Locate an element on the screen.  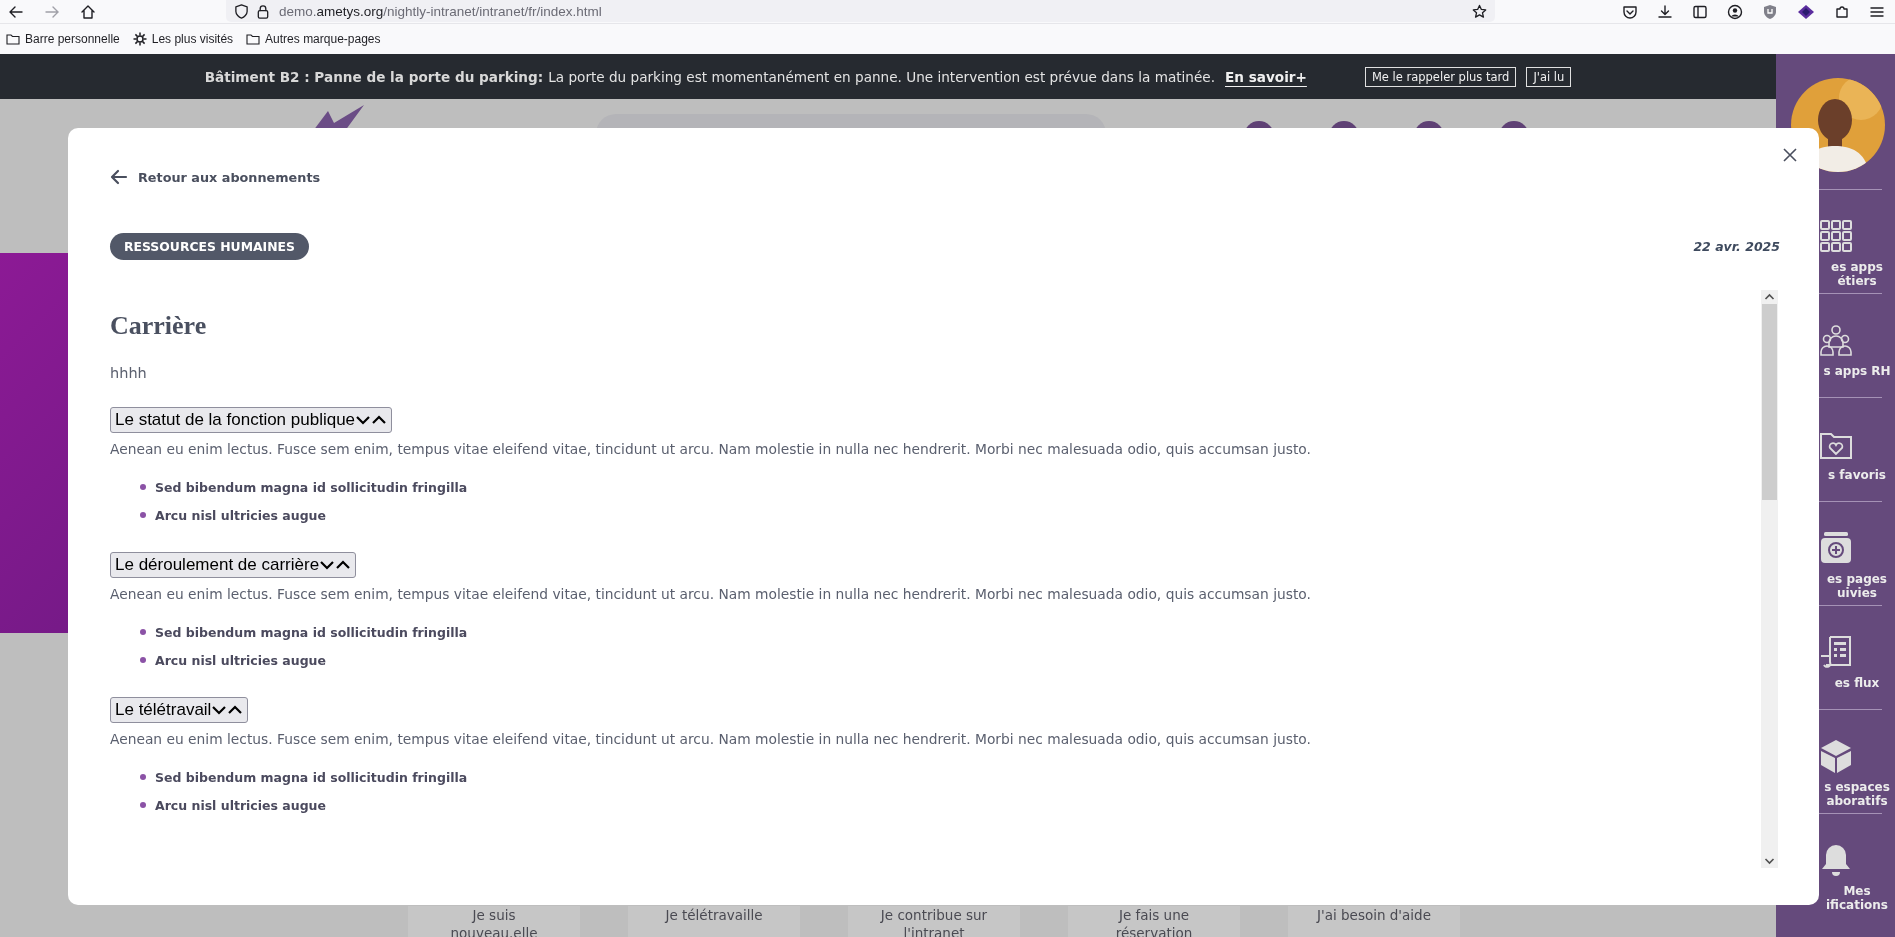
scrollbar-thumb is located at coordinates (1769, 402).